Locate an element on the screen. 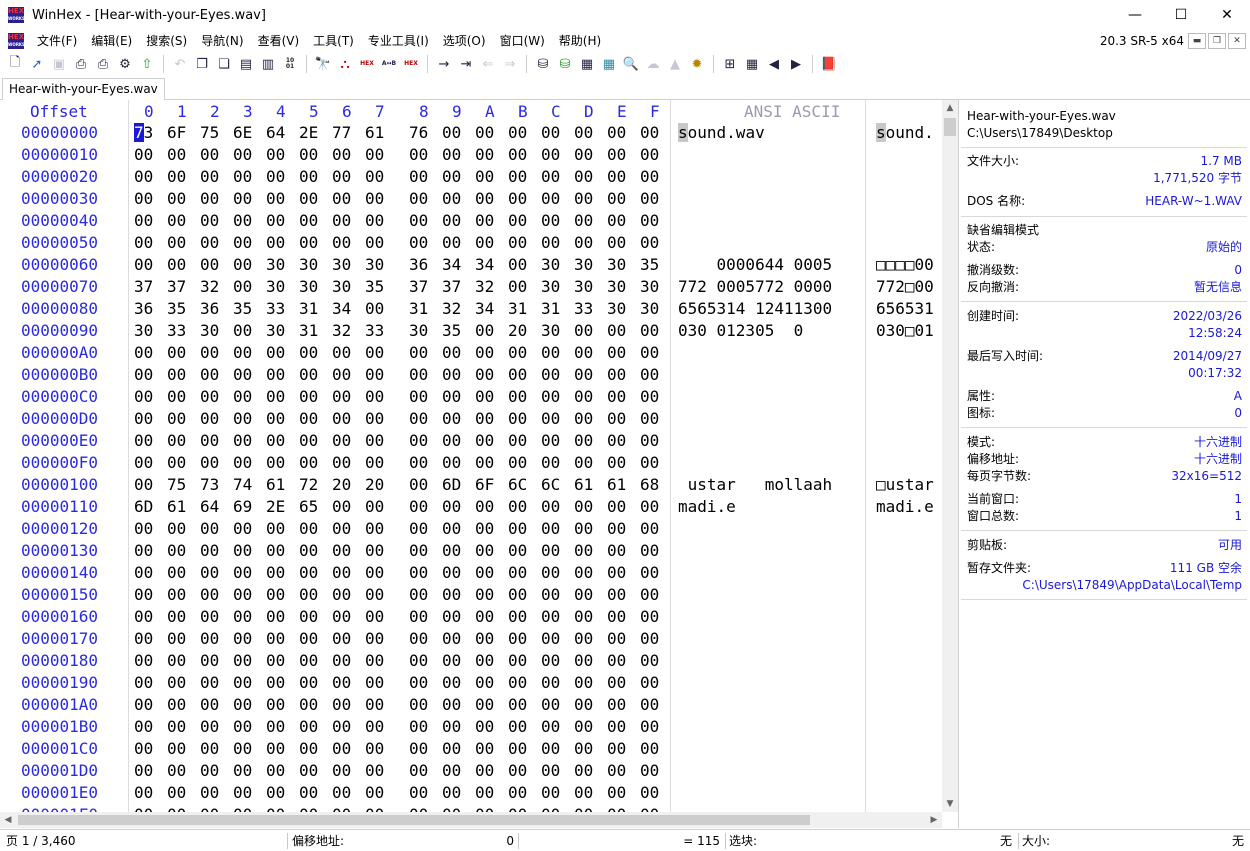  menu-file: 文件(F) is located at coordinates (57, 41).